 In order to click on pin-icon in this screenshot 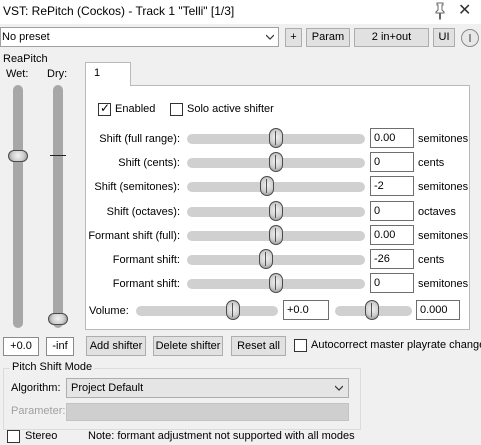, I will do `click(440, 11)`.